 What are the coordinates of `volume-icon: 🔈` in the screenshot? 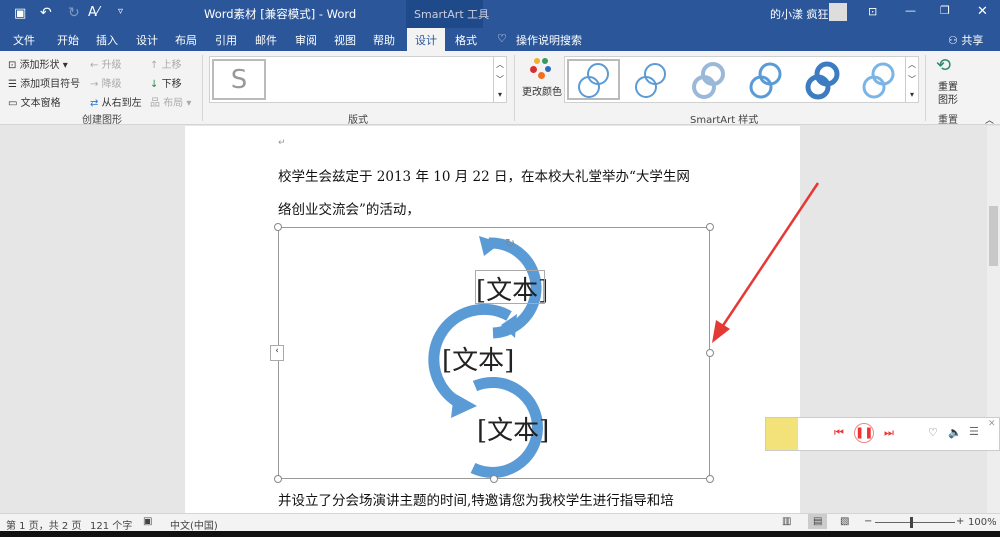 It's located at (955, 432).